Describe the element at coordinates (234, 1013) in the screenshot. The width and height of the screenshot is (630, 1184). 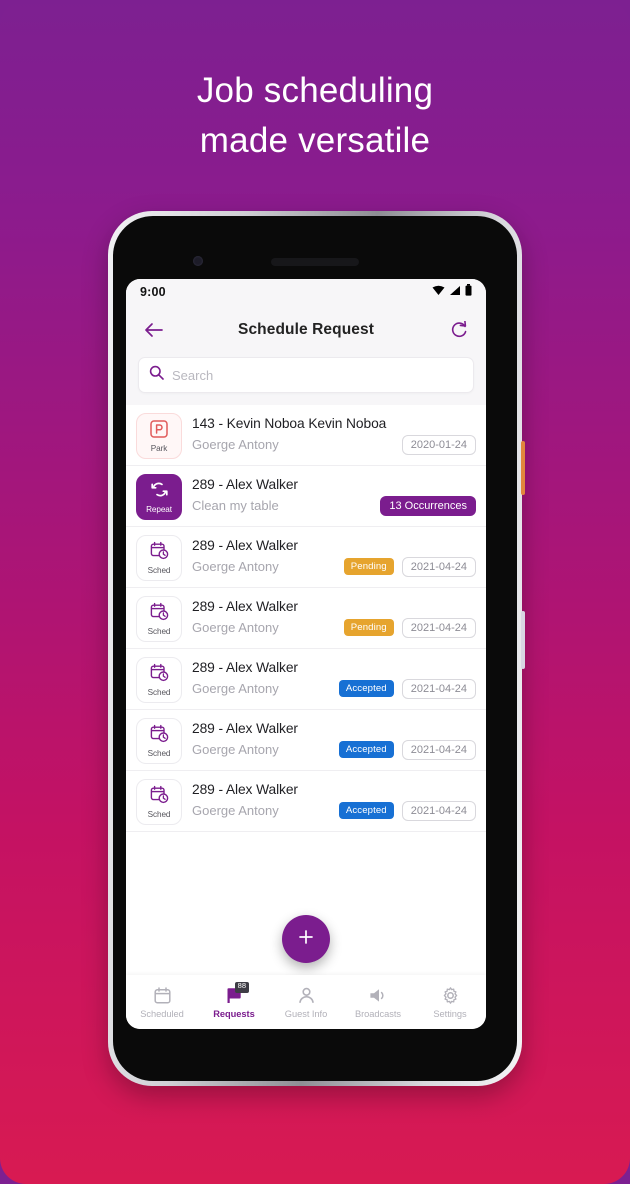
I see `nav-item-label: Requests` at that location.